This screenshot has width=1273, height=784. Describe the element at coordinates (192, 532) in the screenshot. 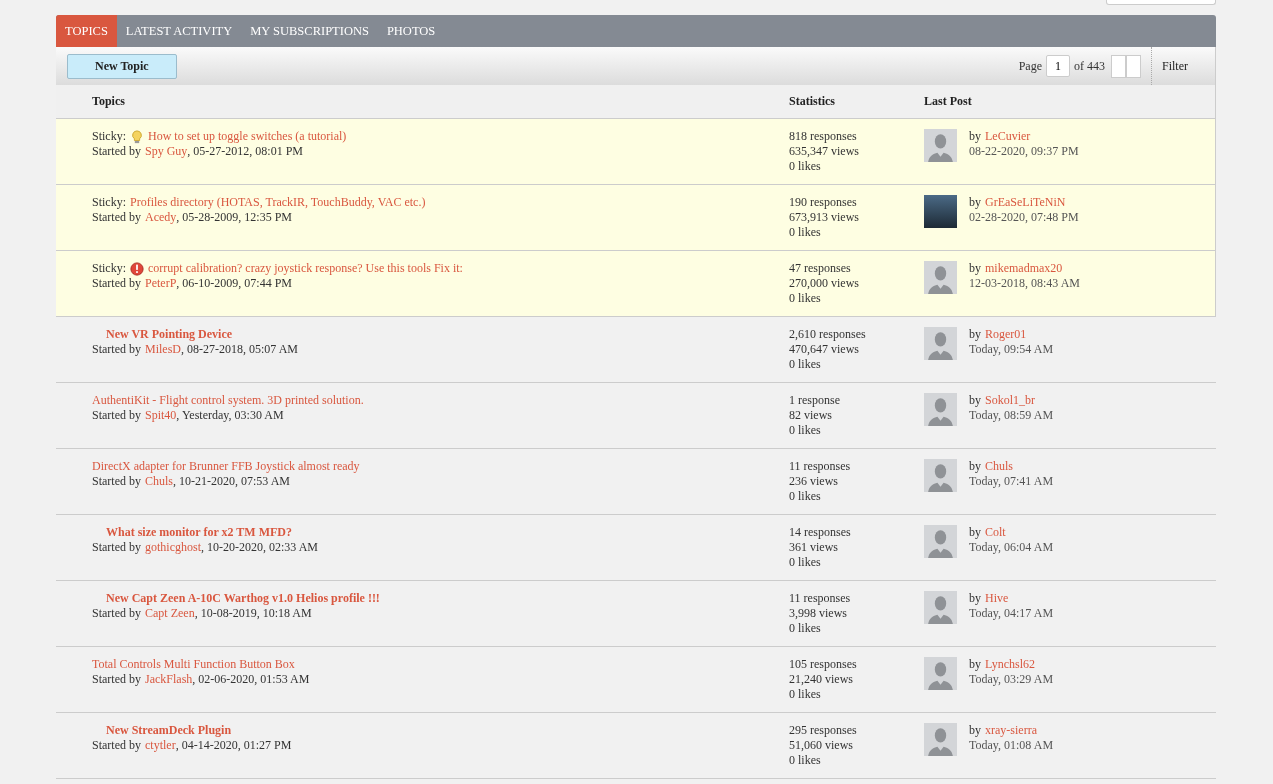

I see `topic-title-link: What size monitor for x2 TM MFD?` at that location.